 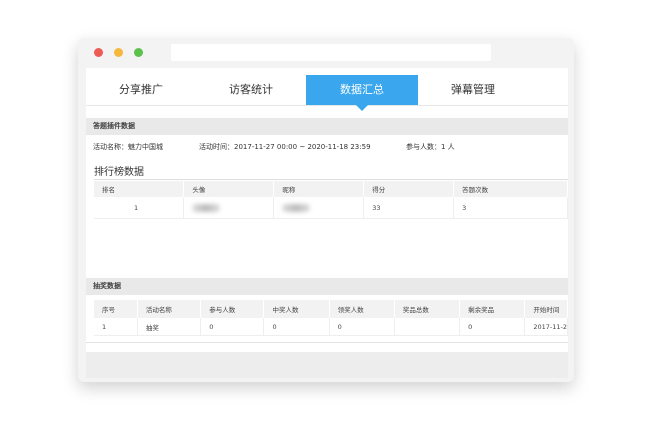 I want to click on ranking-table: 排名 头像 昵称 得分 答题次数 1 33 3, so click(x=331, y=200).